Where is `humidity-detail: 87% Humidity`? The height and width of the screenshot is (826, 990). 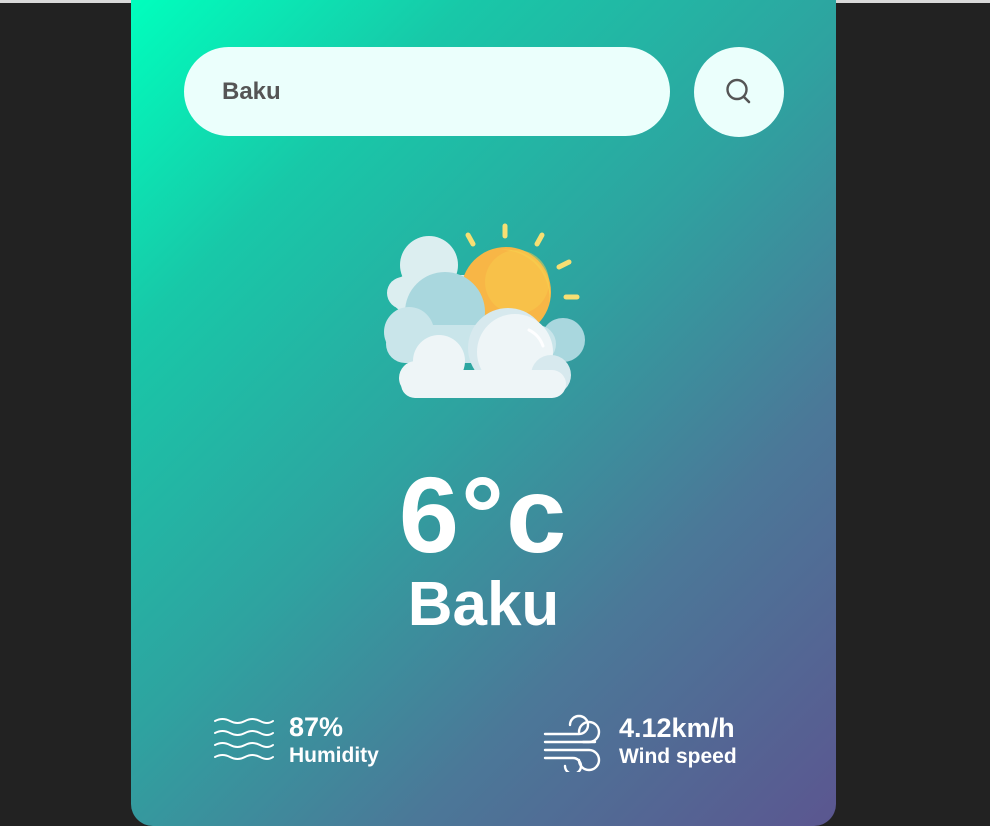
humidity-detail: 87% Humidity is located at coordinates (296, 741).